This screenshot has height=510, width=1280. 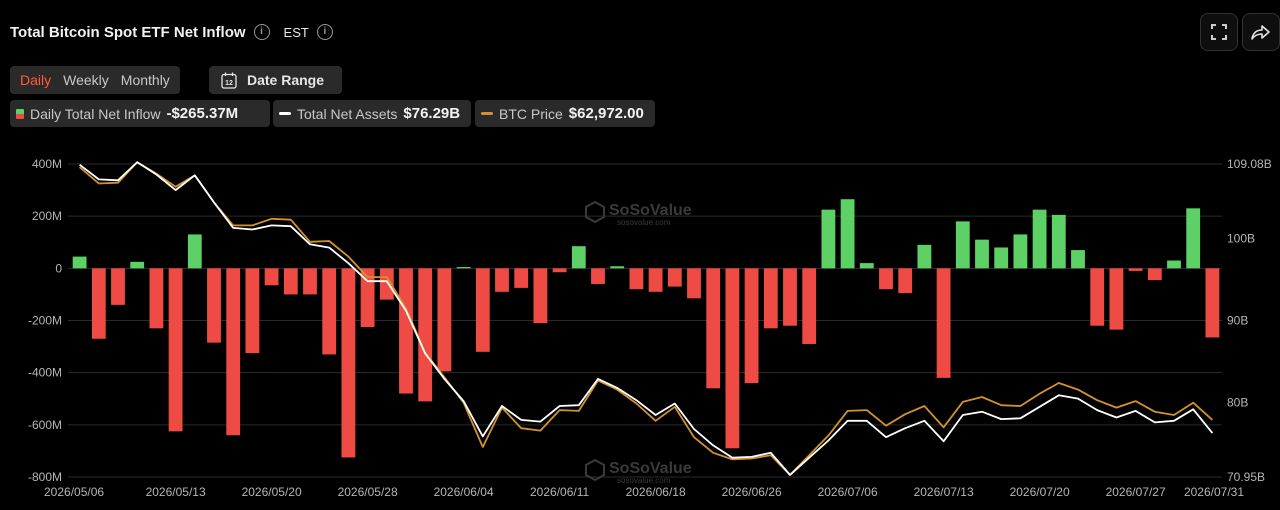 I want to click on y-right-tick-label: 90B, so click(x=1237, y=321).